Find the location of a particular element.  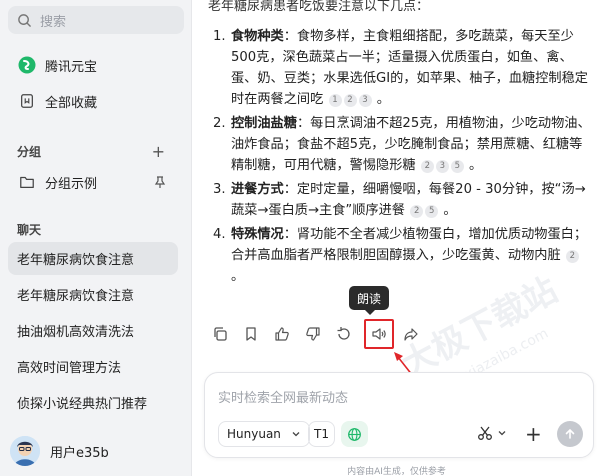

chat-input-placeholder: 实时检索全网最新动态 is located at coordinates (283, 398).